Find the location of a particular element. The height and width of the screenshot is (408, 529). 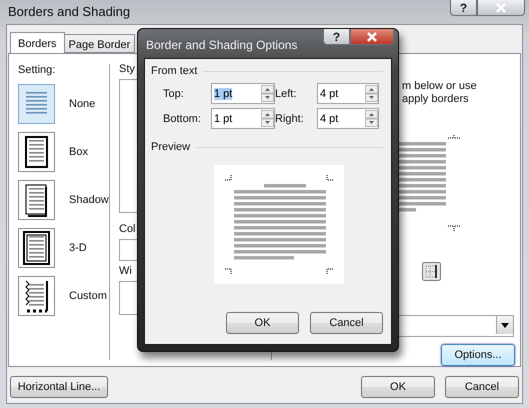

setting-option-label: Shadow is located at coordinates (89, 200).